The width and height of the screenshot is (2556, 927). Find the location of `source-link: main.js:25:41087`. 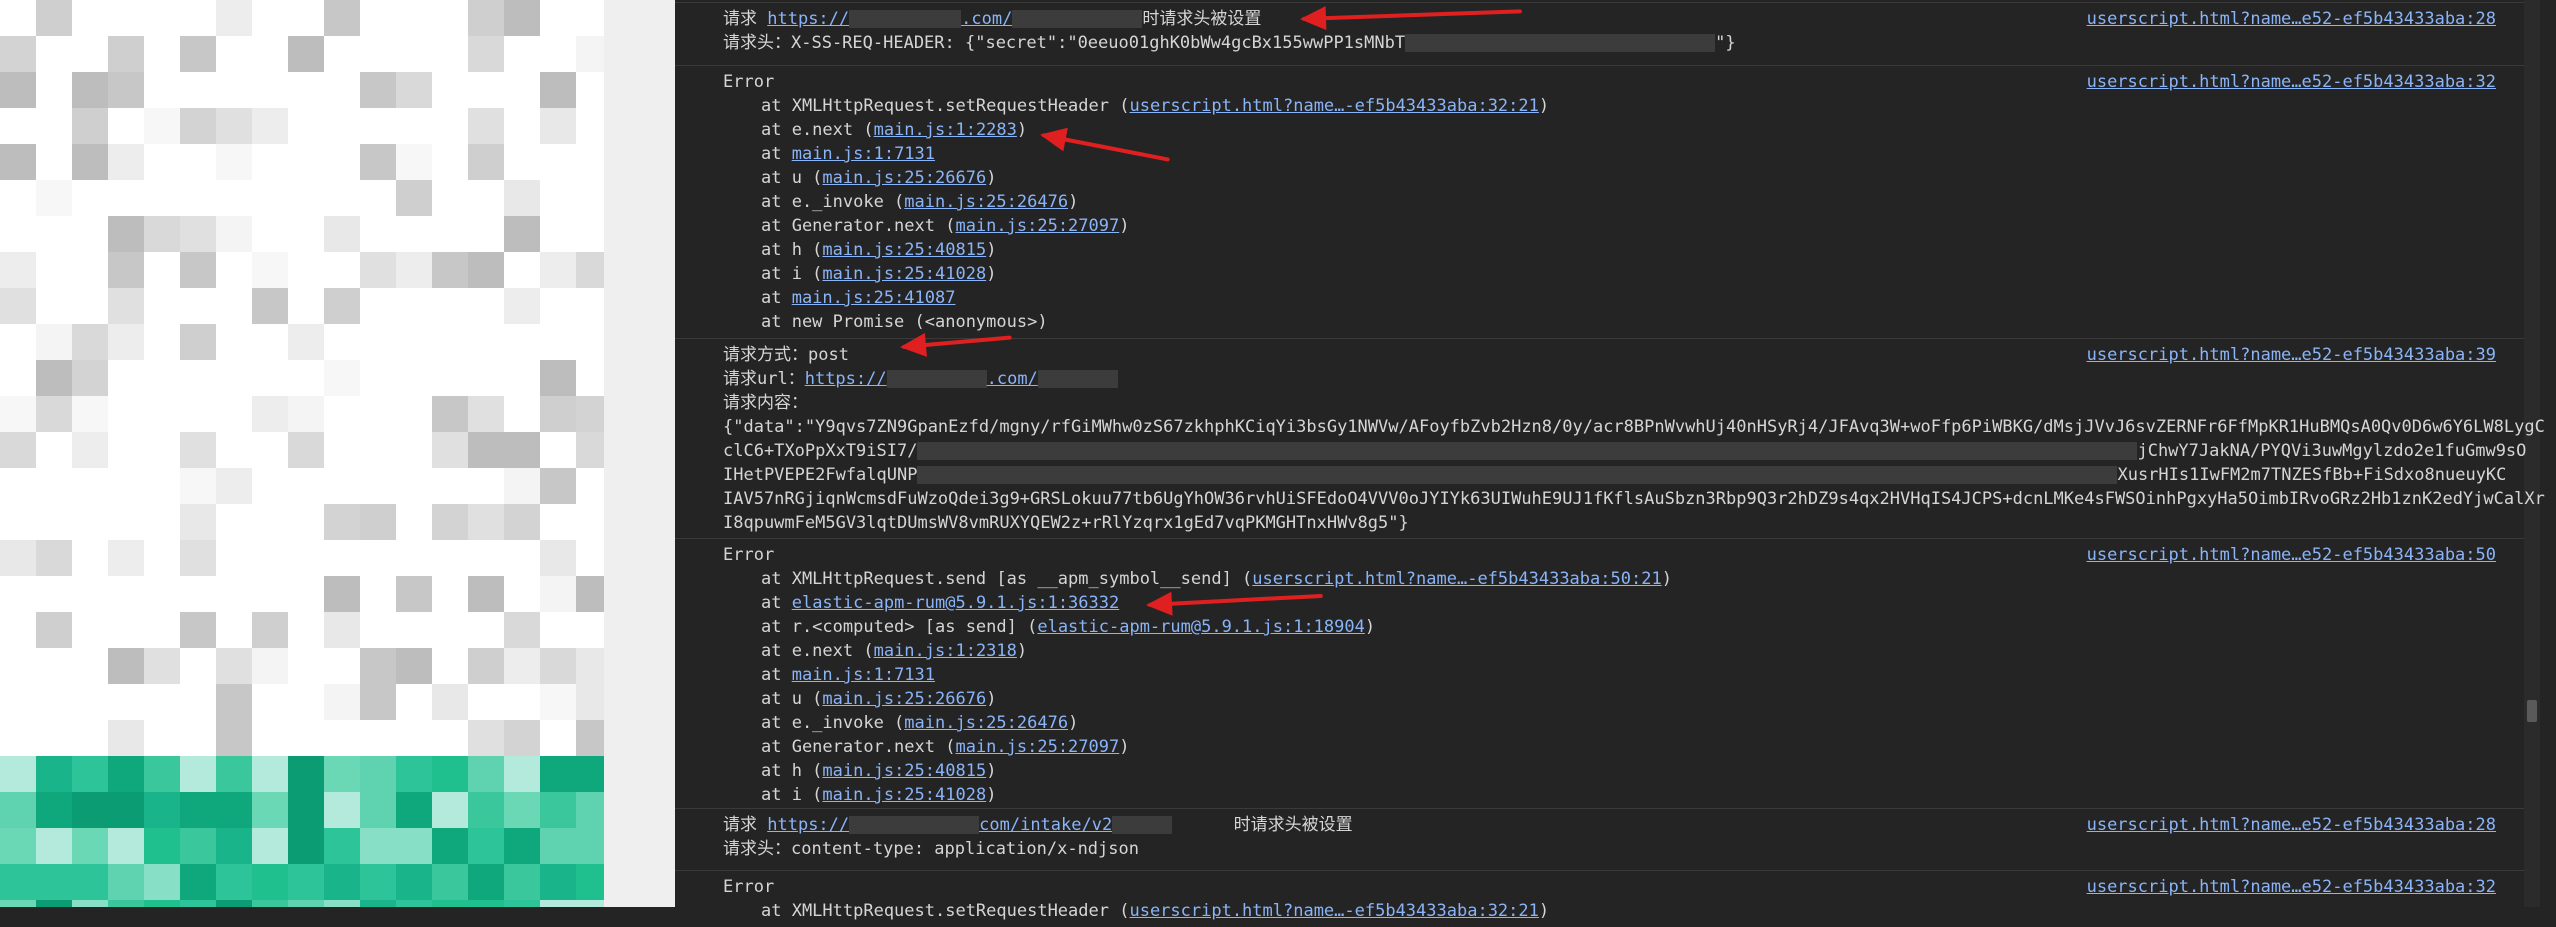

source-link: main.js:25:41087 is located at coordinates (874, 298).